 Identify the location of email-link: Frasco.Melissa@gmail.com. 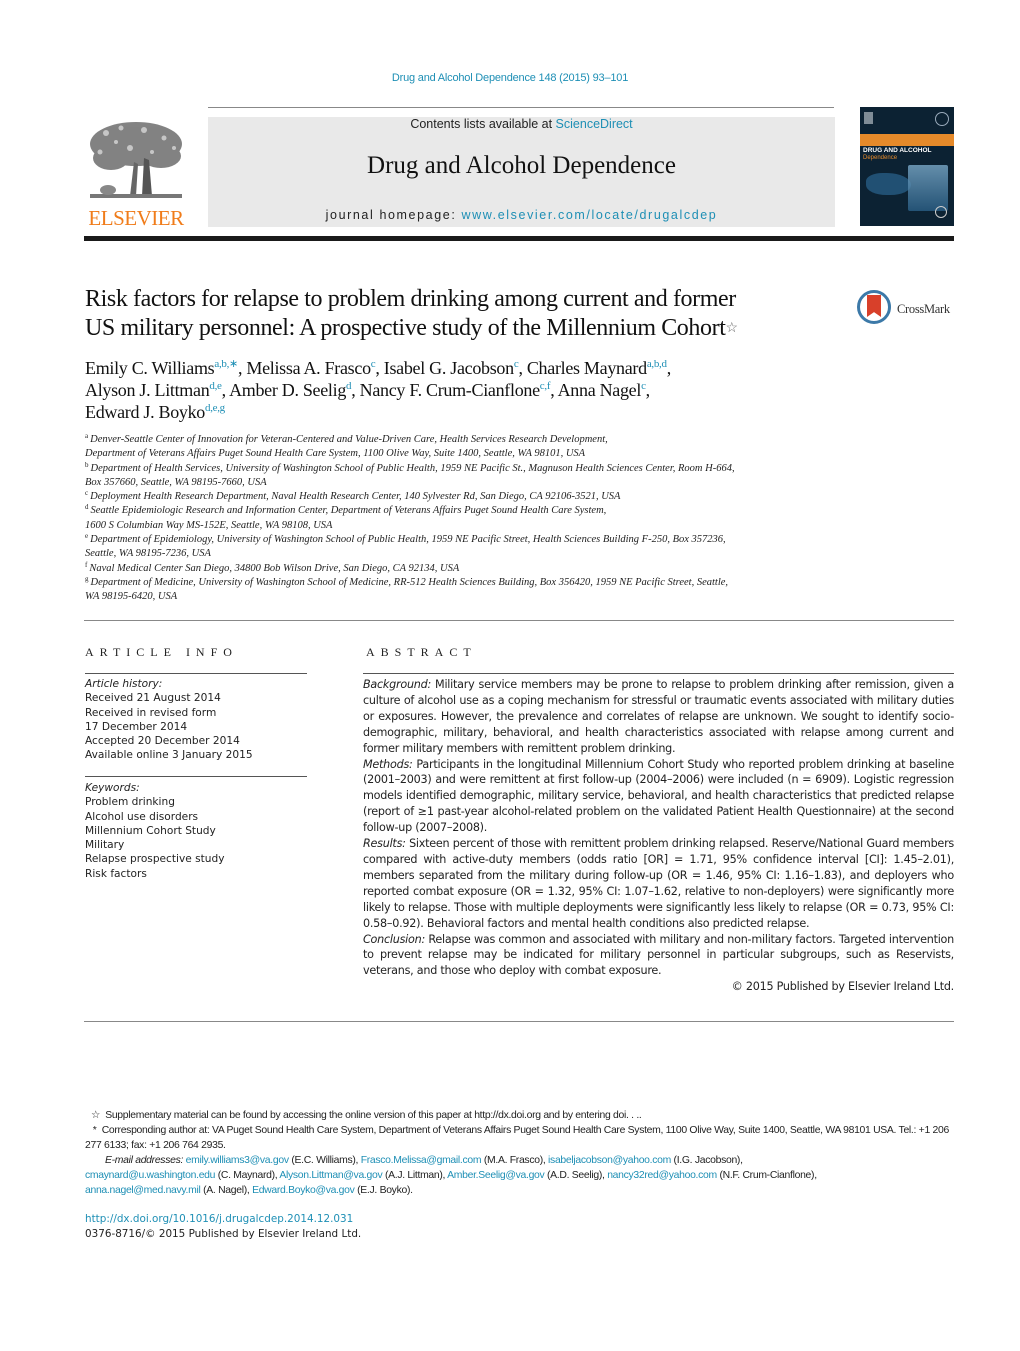
(421, 1160).